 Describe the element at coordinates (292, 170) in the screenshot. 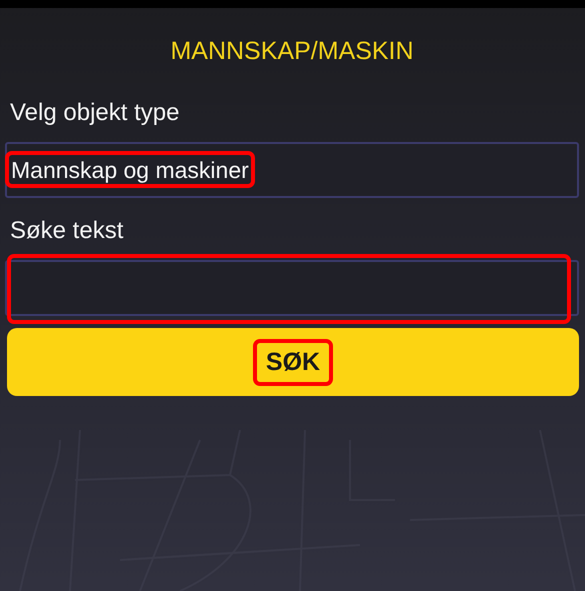

I see `object-type-dropdown: Mannskap og maskiner` at that location.